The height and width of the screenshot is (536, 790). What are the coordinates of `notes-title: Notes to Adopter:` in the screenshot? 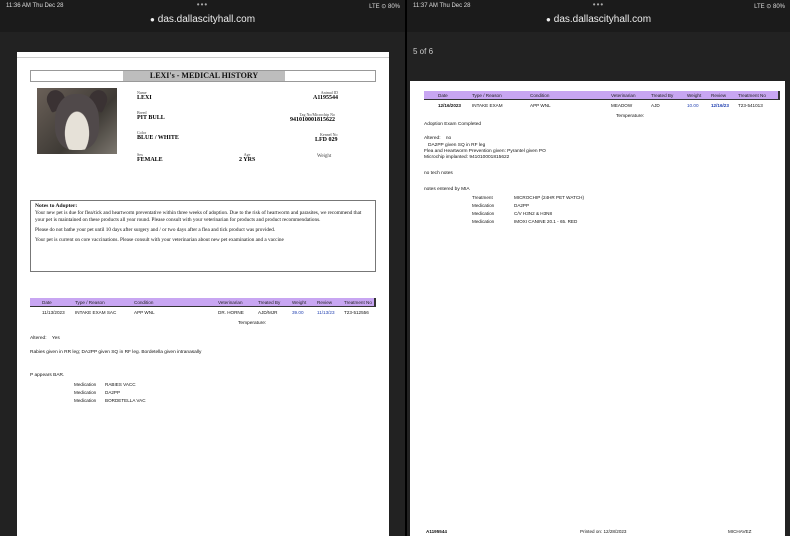 It's located at (56, 206).